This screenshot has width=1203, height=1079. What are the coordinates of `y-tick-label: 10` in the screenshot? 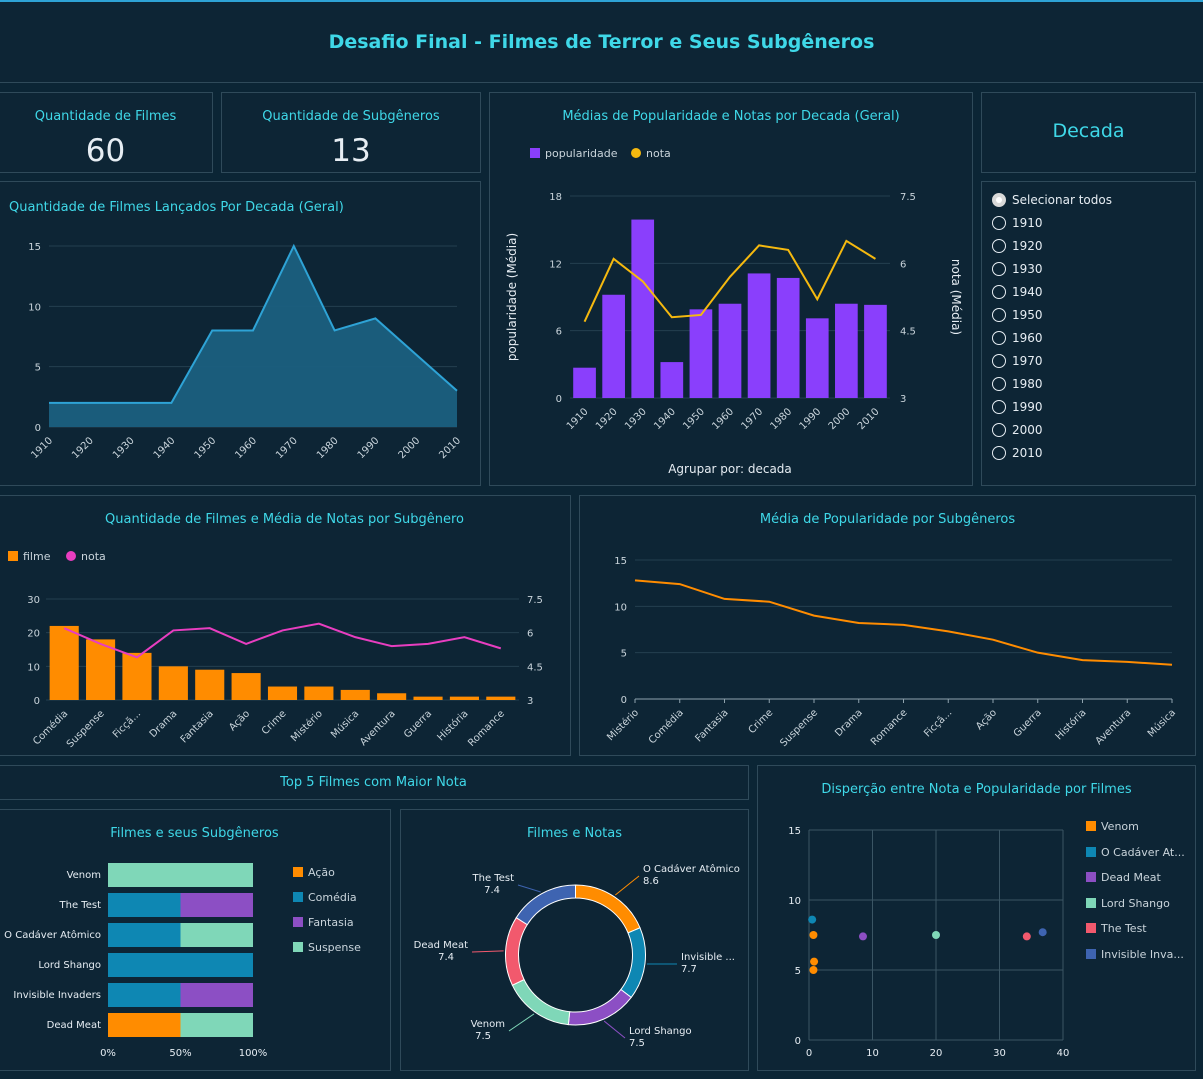 It's located at (33, 667).